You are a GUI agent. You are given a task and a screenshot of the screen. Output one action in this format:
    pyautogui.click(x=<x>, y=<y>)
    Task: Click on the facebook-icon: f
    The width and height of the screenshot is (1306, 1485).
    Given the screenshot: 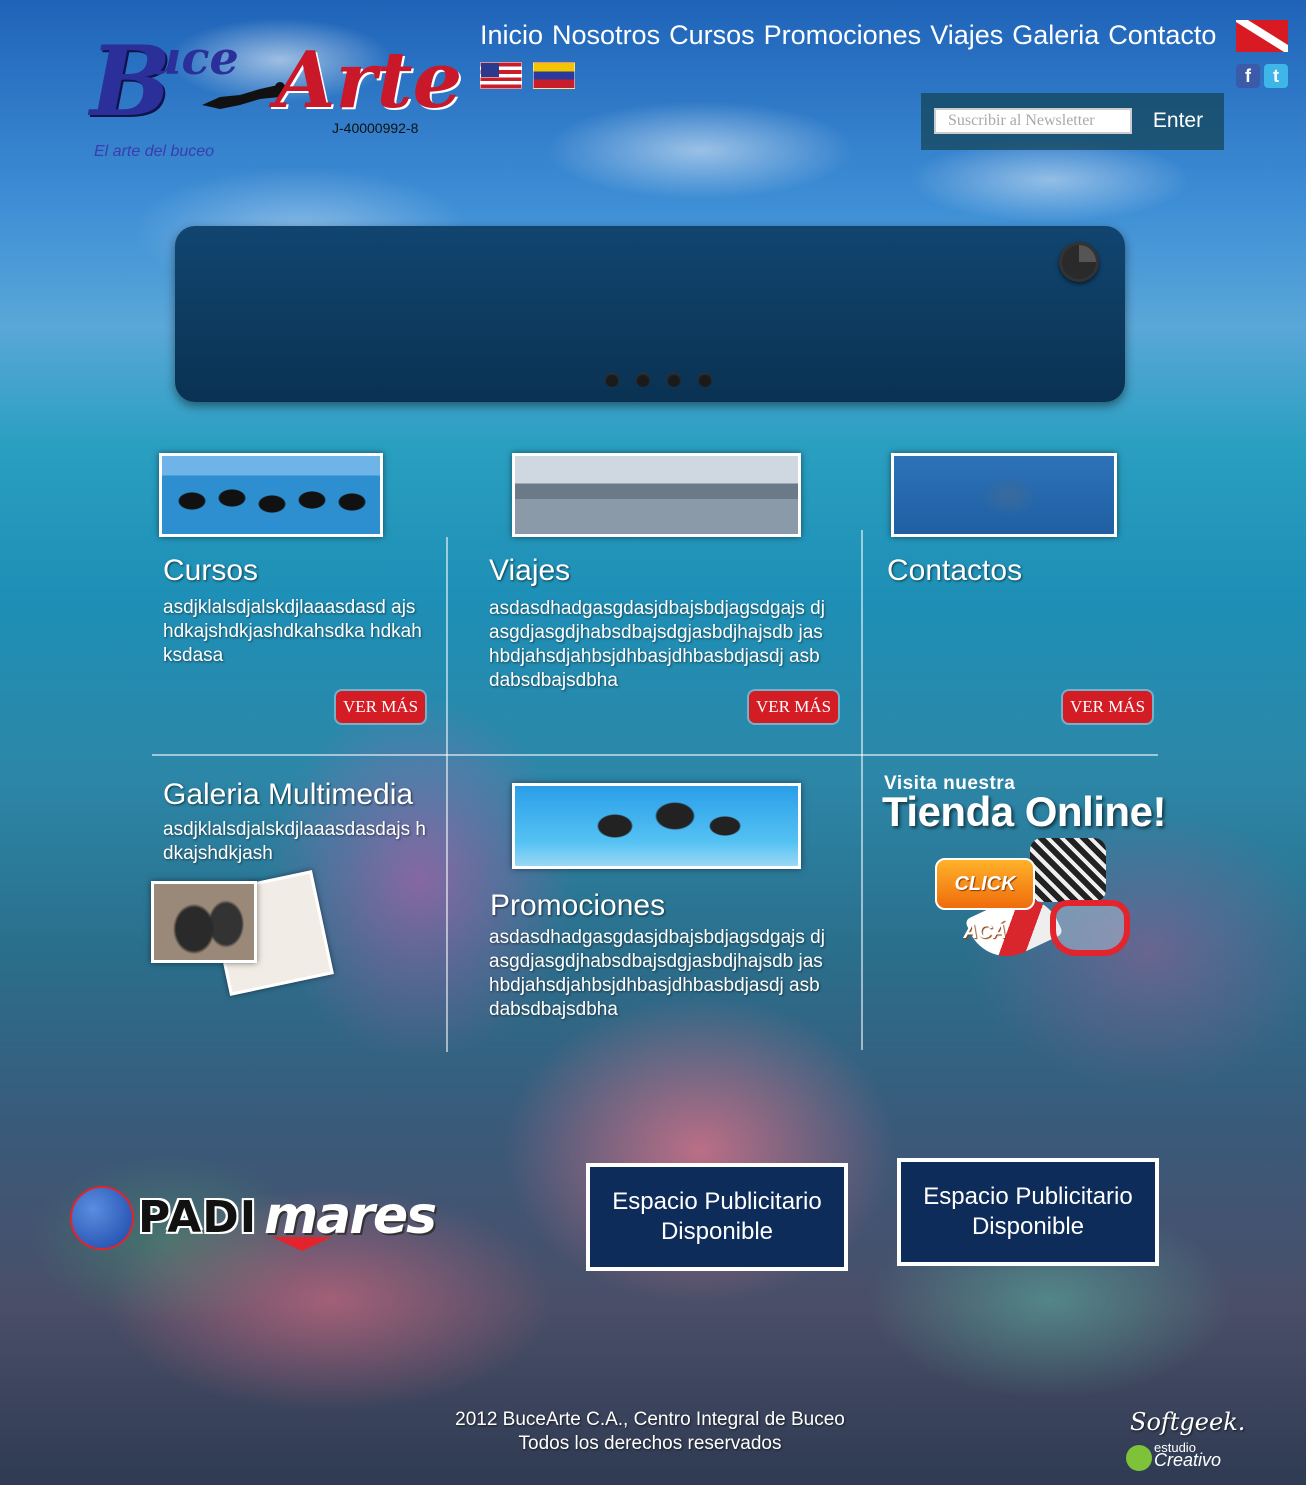 What is the action you would take?
    pyautogui.click(x=1248, y=76)
    